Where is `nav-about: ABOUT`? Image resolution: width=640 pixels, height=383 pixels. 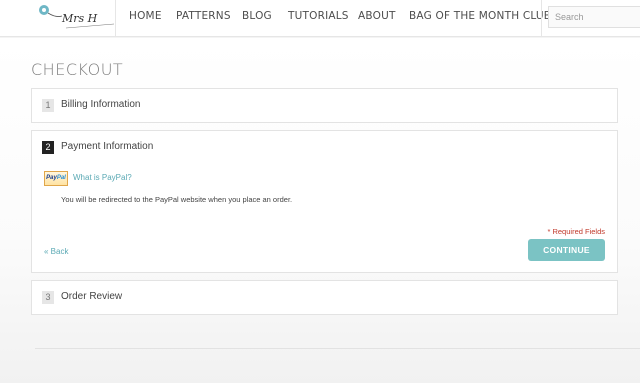
nav-about: ABOUT is located at coordinates (377, 16).